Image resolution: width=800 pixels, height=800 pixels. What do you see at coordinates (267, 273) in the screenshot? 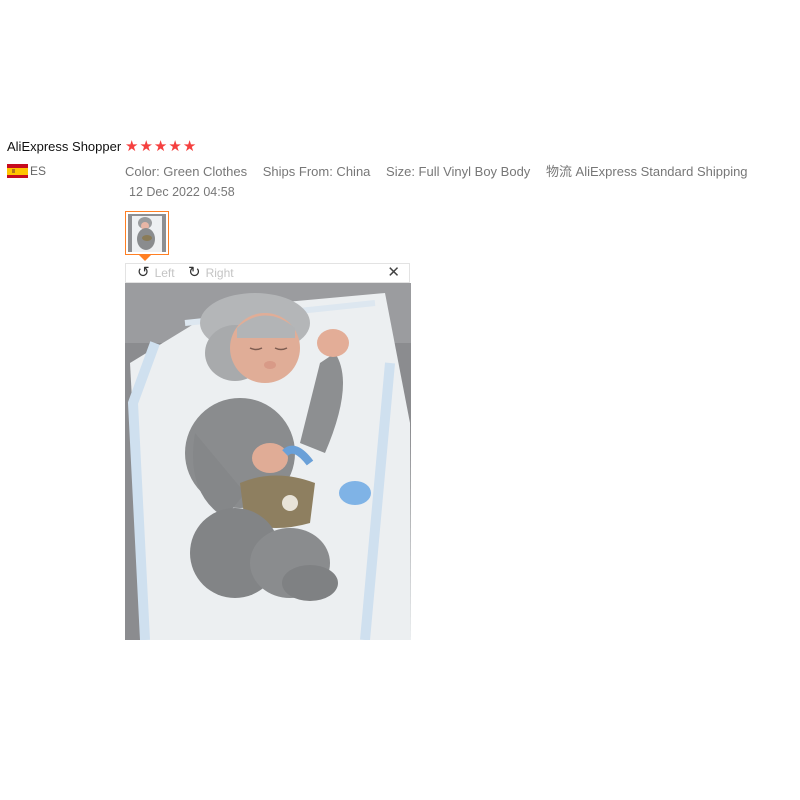
I see `image-viewer-toolbar: ↺ Left ↻ Right ✕` at bounding box center [267, 273].